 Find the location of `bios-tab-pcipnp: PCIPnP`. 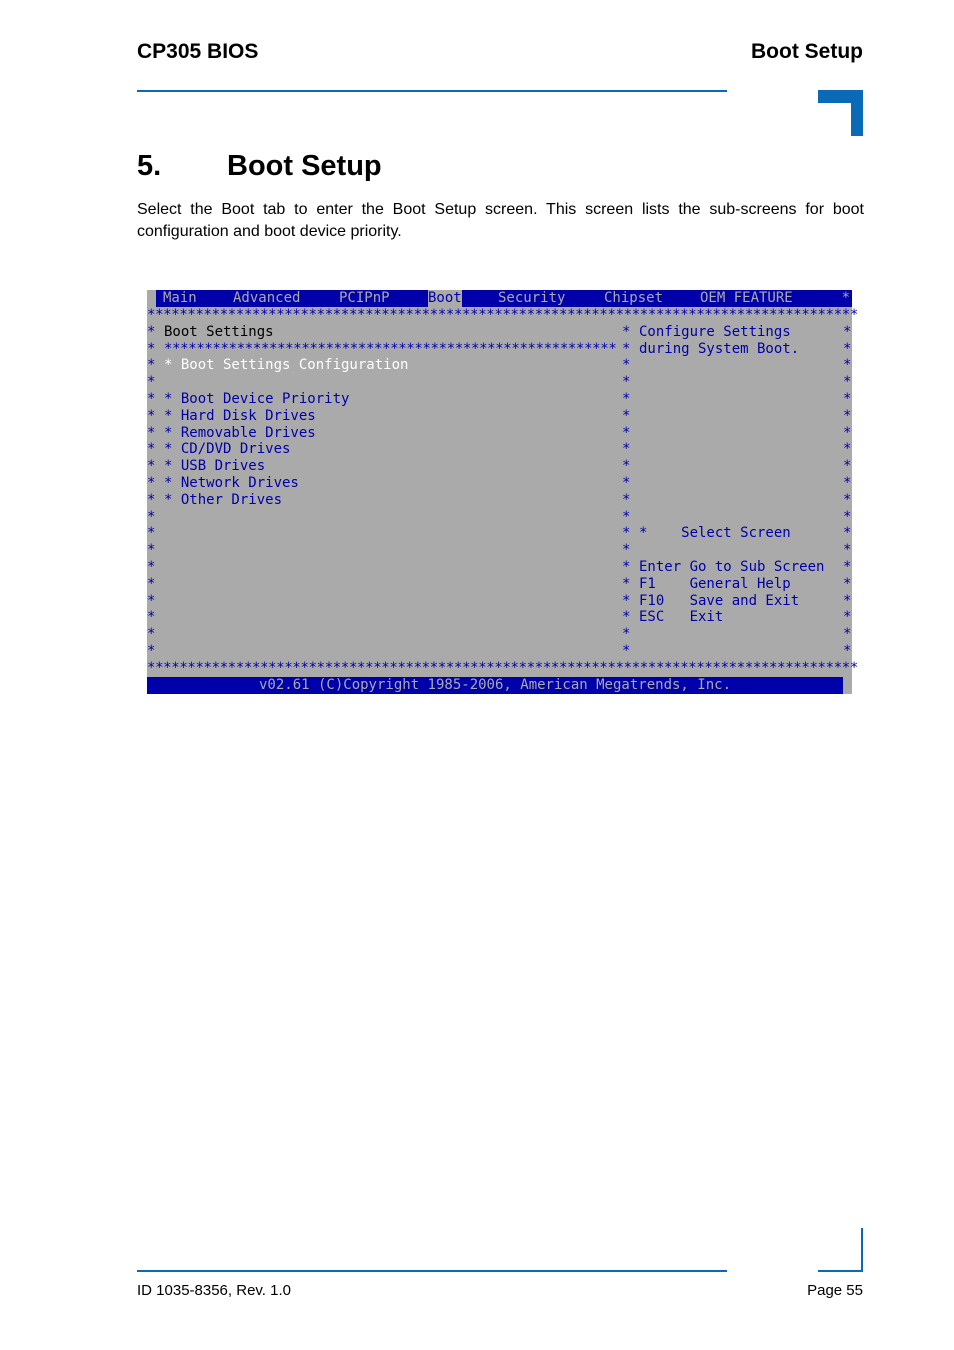

bios-tab-pcipnp: PCIPnP is located at coordinates (364, 298).